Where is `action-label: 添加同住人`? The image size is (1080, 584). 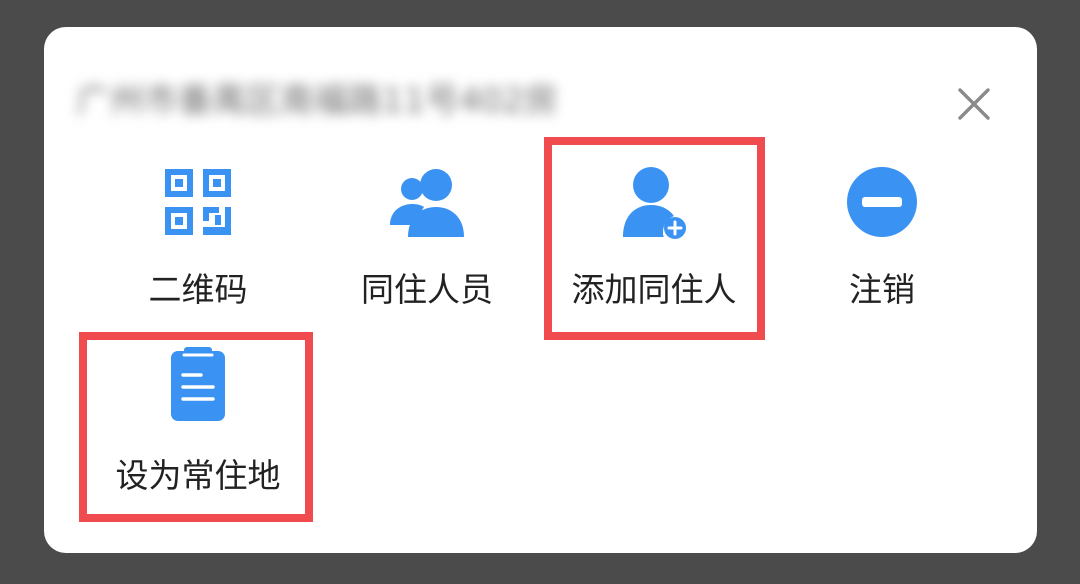
action-label: 添加同住人 is located at coordinates (654, 289).